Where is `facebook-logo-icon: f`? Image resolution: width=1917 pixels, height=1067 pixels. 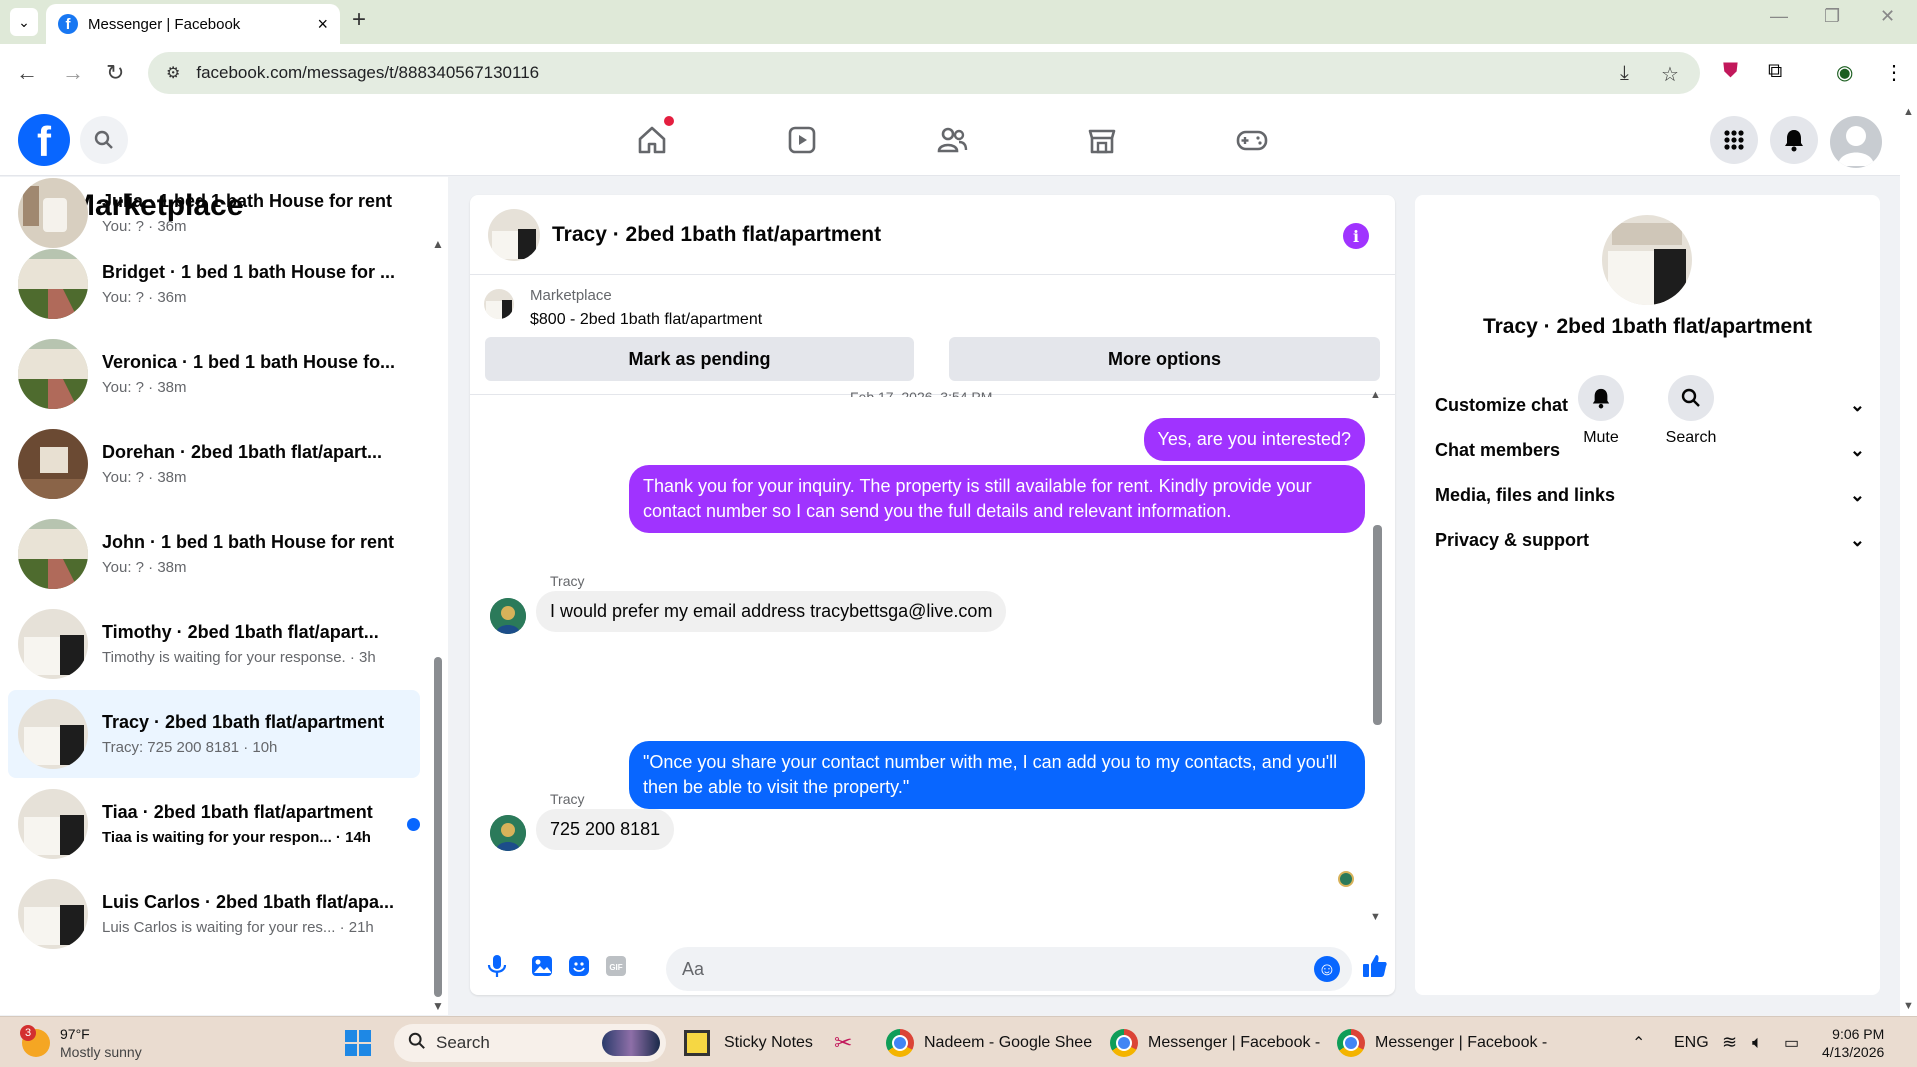
facebook-logo-icon: f is located at coordinates (44, 140).